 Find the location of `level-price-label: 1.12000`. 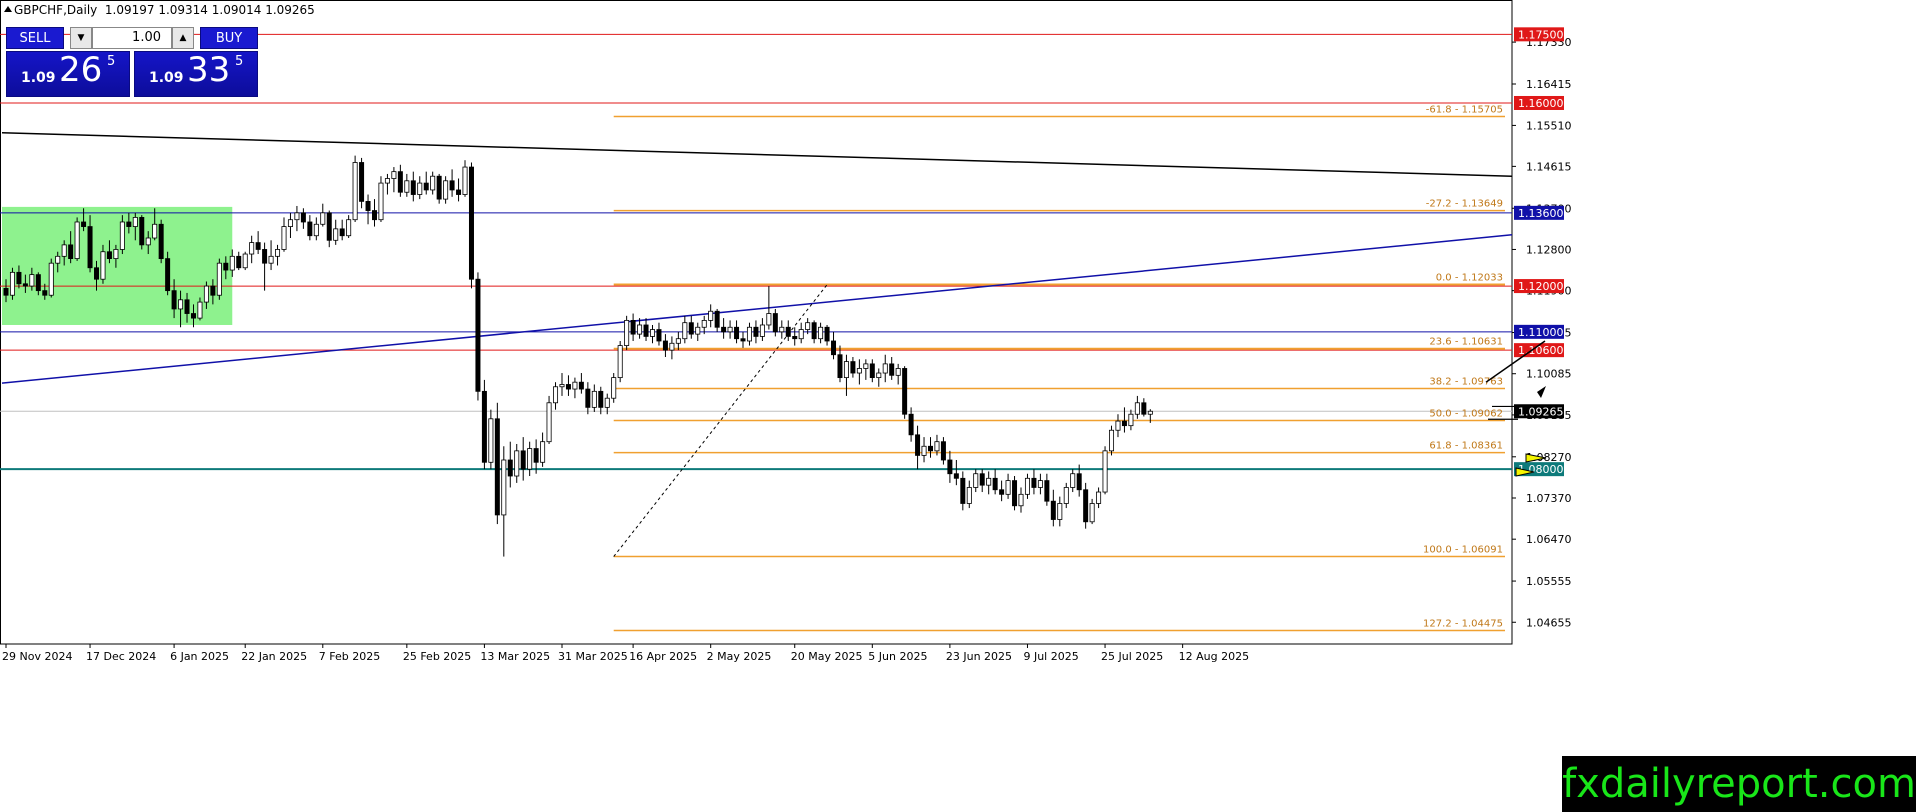

level-price-label: 1.12000 is located at coordinates (1541, 286).